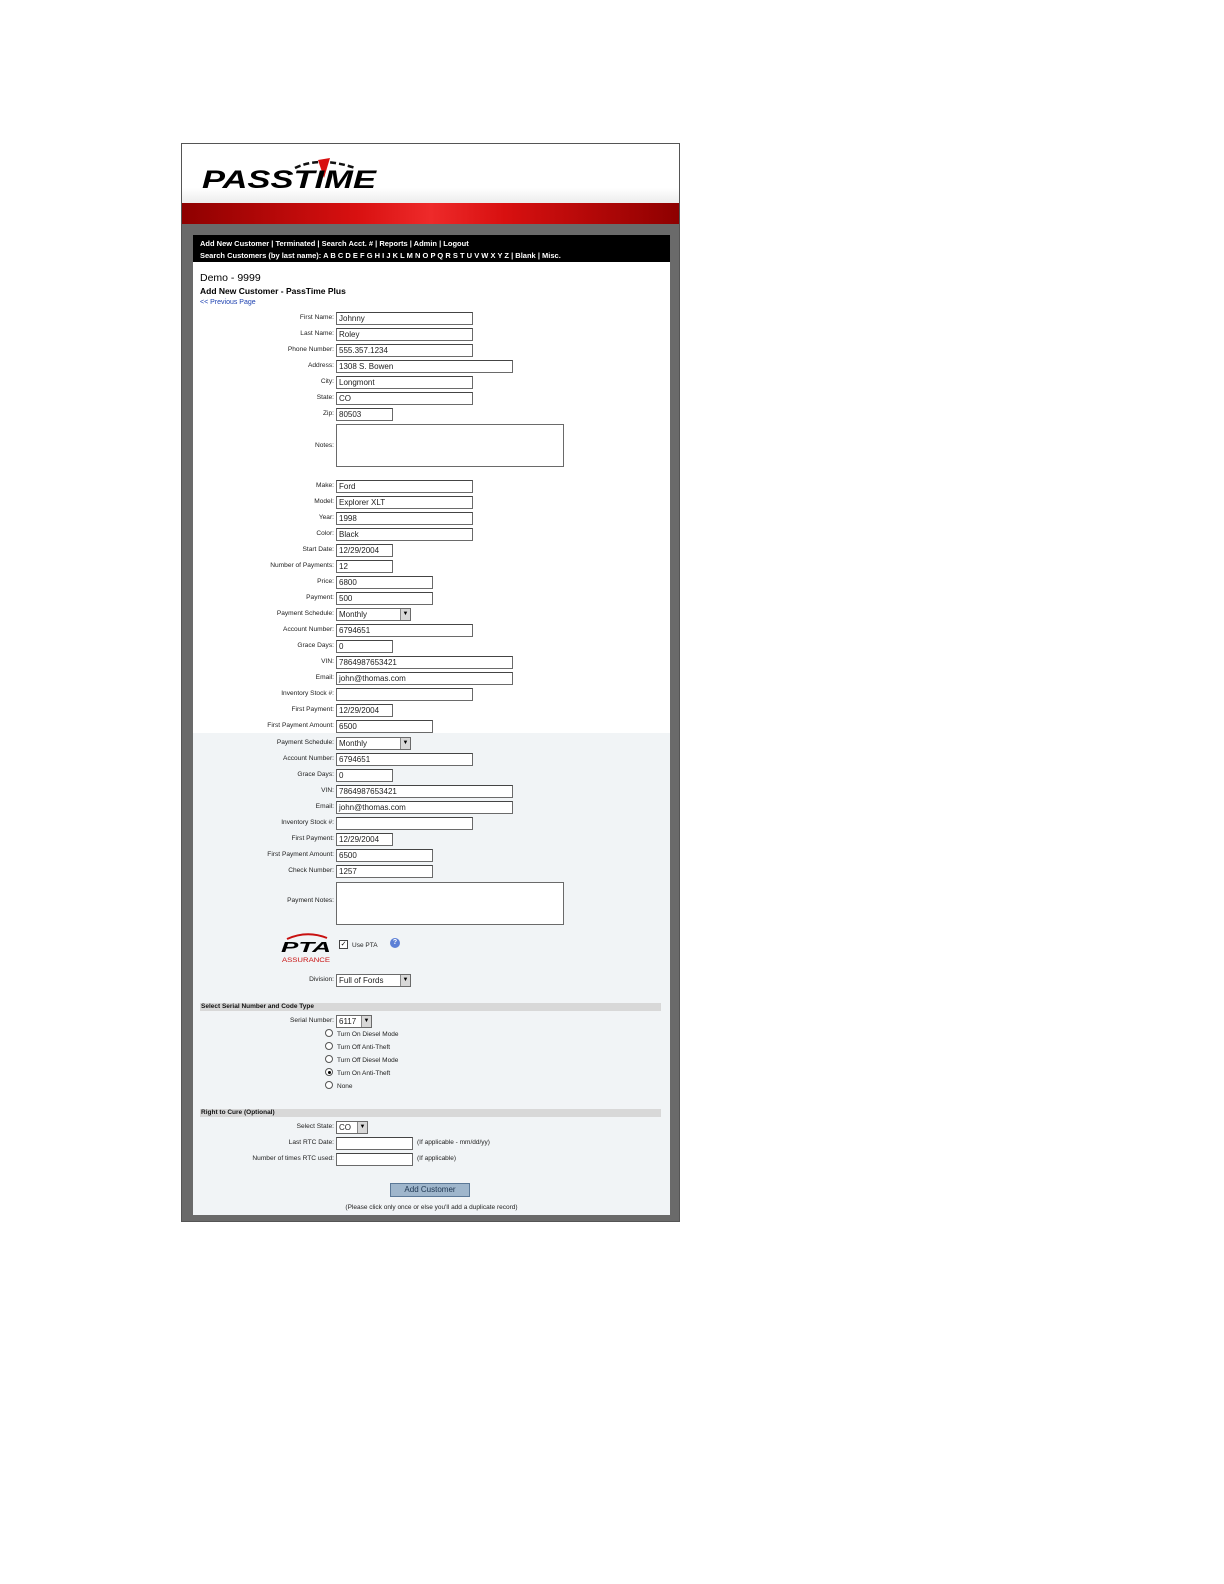 This screenshot has width=1224, height=1584. What do you see at coordinates (300, 725) in the screenshot?
I see `first-payment-amount-label: First Payment Amount:` at bounding box center [300, 725].